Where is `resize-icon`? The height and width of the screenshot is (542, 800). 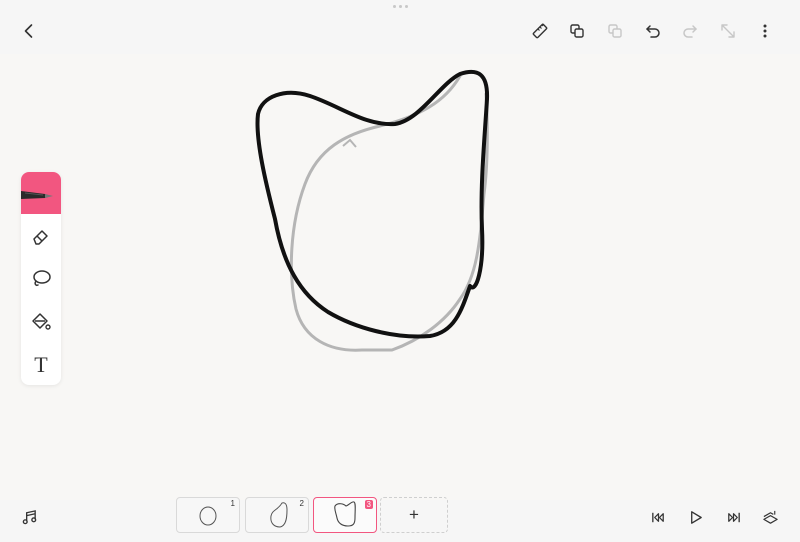 resize-icon is located at coordinates (728, 31).